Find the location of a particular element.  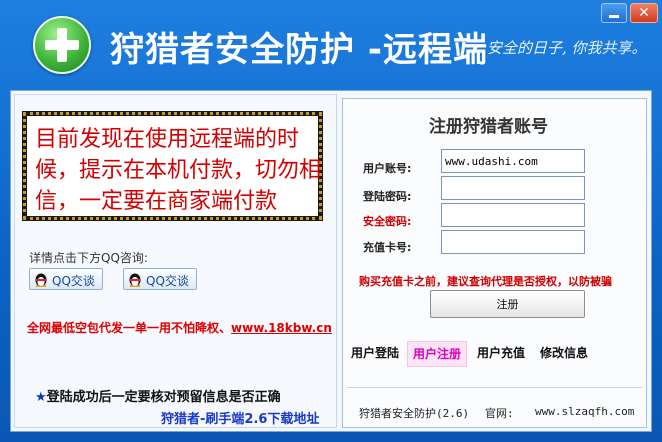

username-label: 用户账号: is located at coordinates (387, 168).